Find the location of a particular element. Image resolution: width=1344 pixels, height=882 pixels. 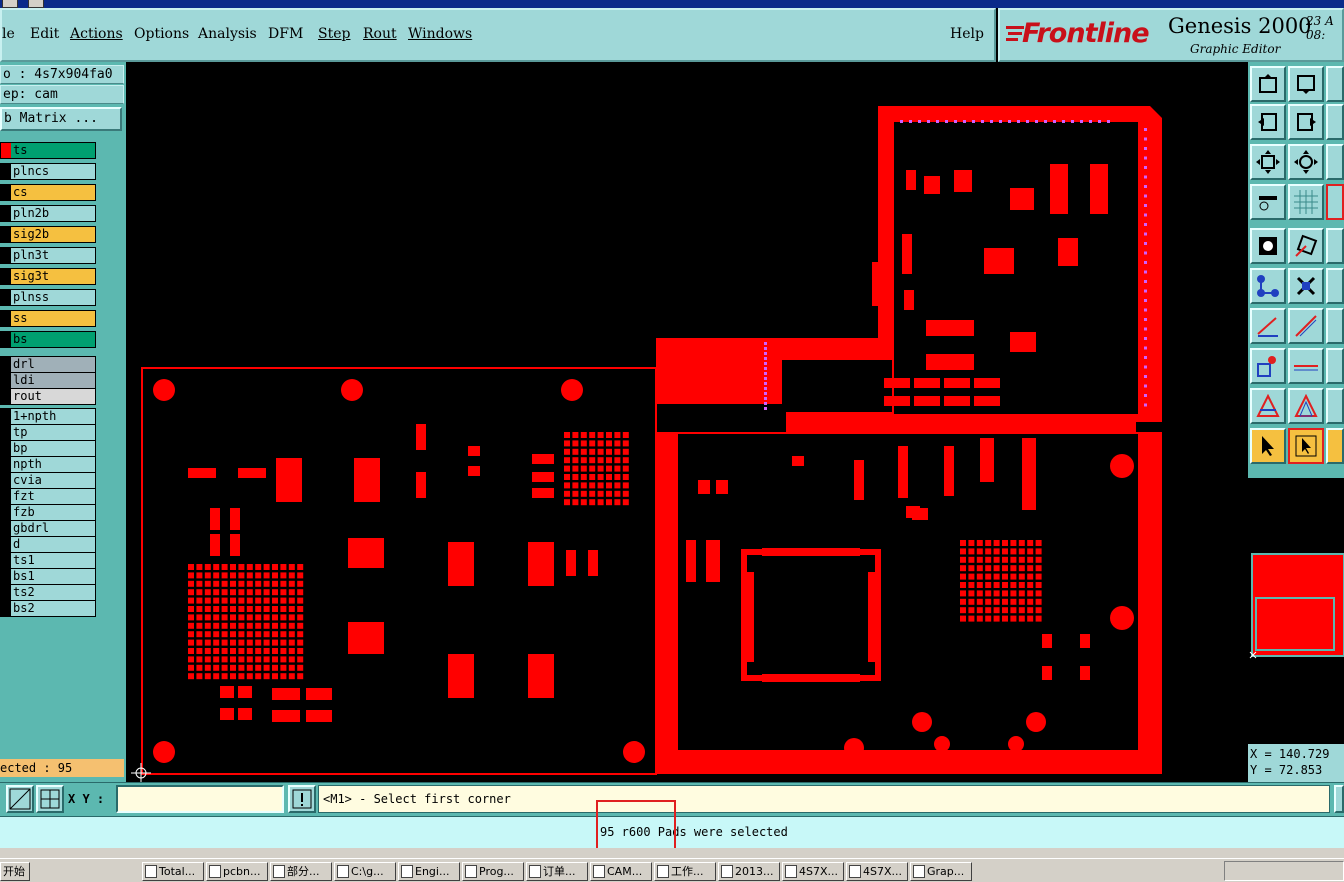

align-icon is located at coordinates (1335, 366).